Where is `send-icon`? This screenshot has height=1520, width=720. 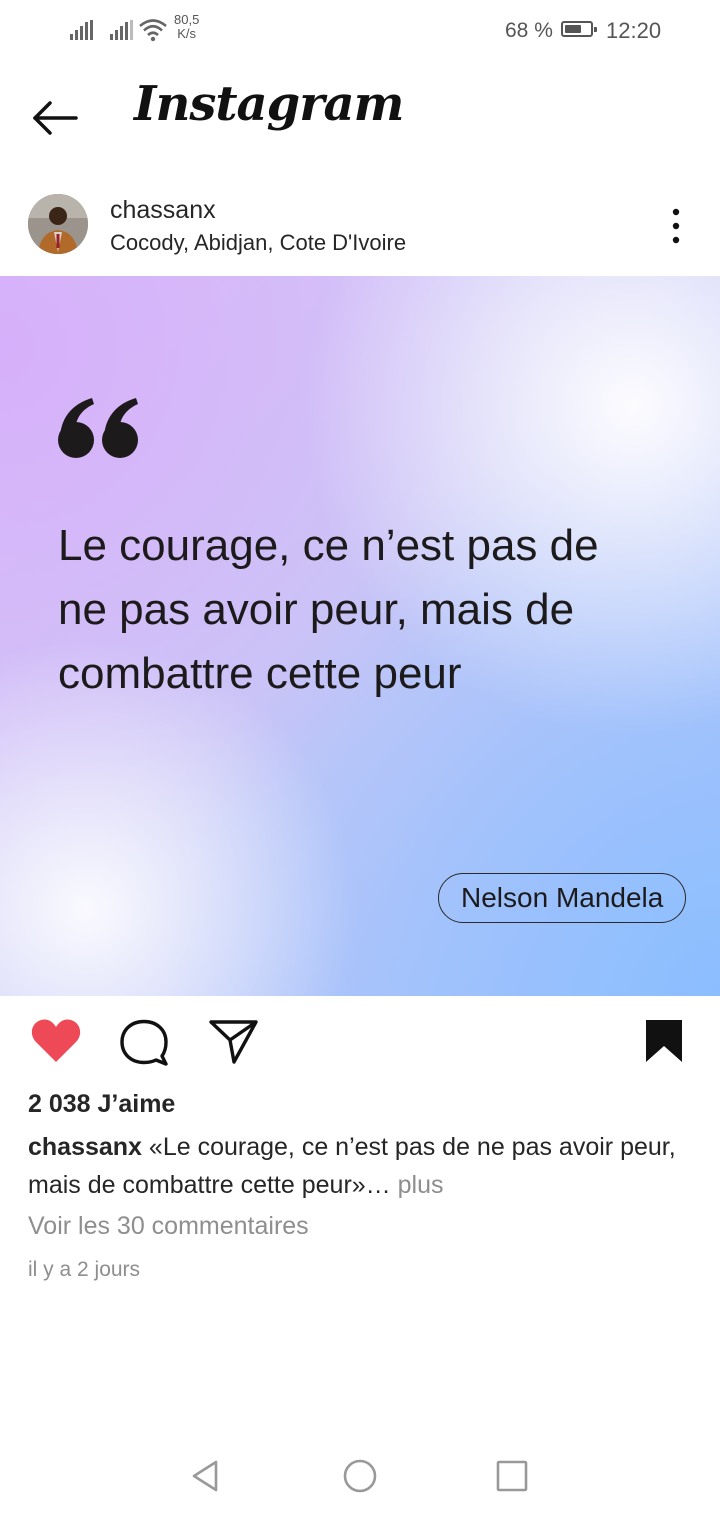
send-icon is located at coordinates (233, 1042).